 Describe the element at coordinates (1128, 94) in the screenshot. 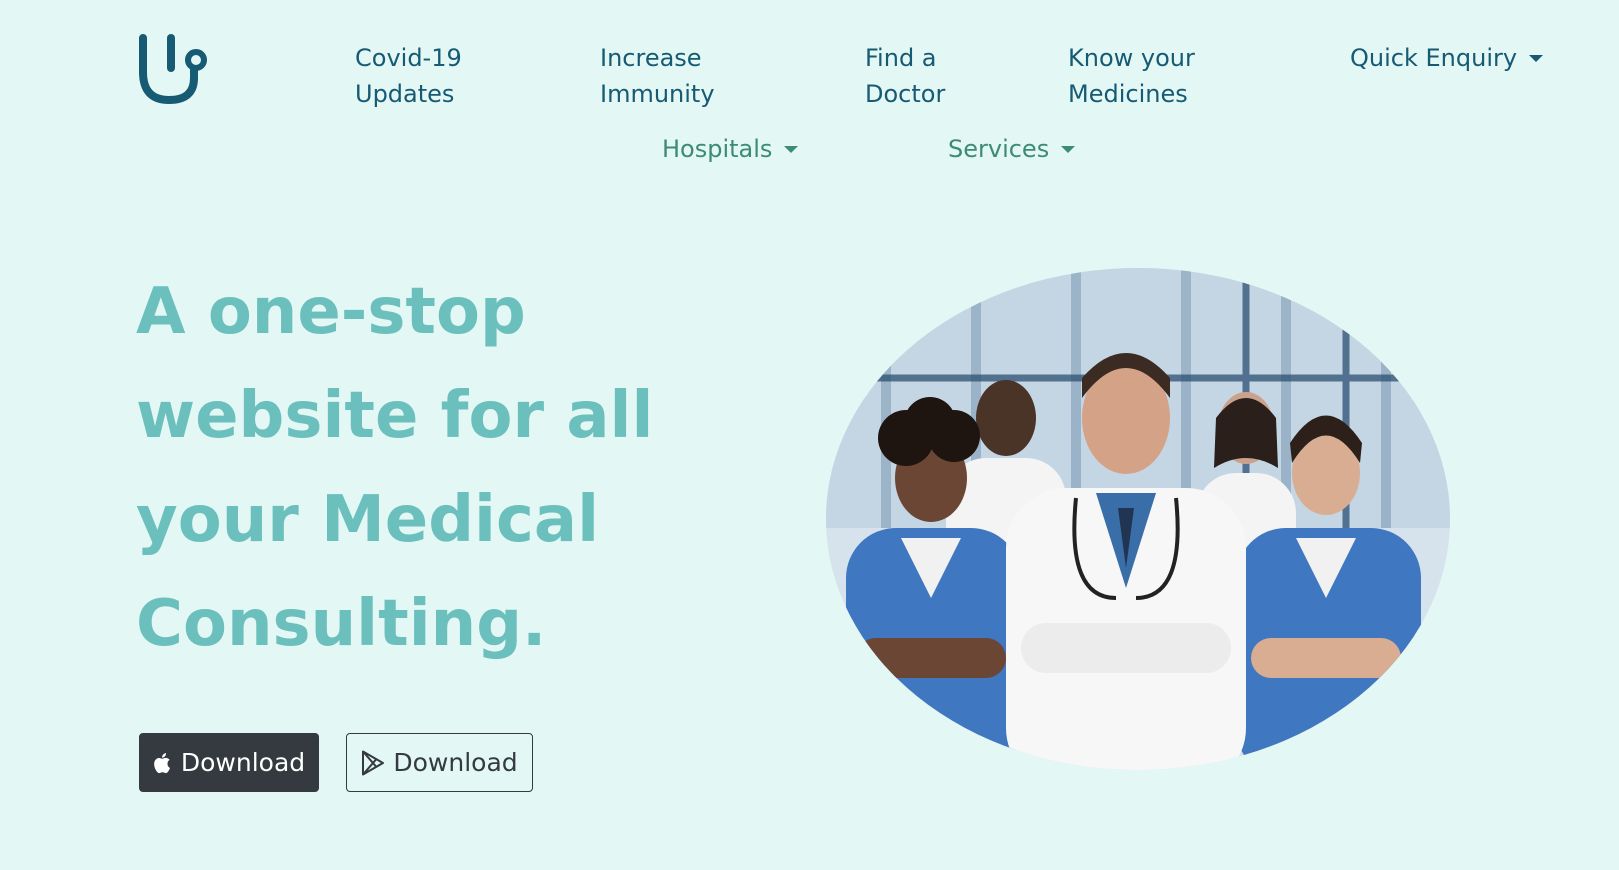

I see `nav-medicines-line2: Medicines` at that location.